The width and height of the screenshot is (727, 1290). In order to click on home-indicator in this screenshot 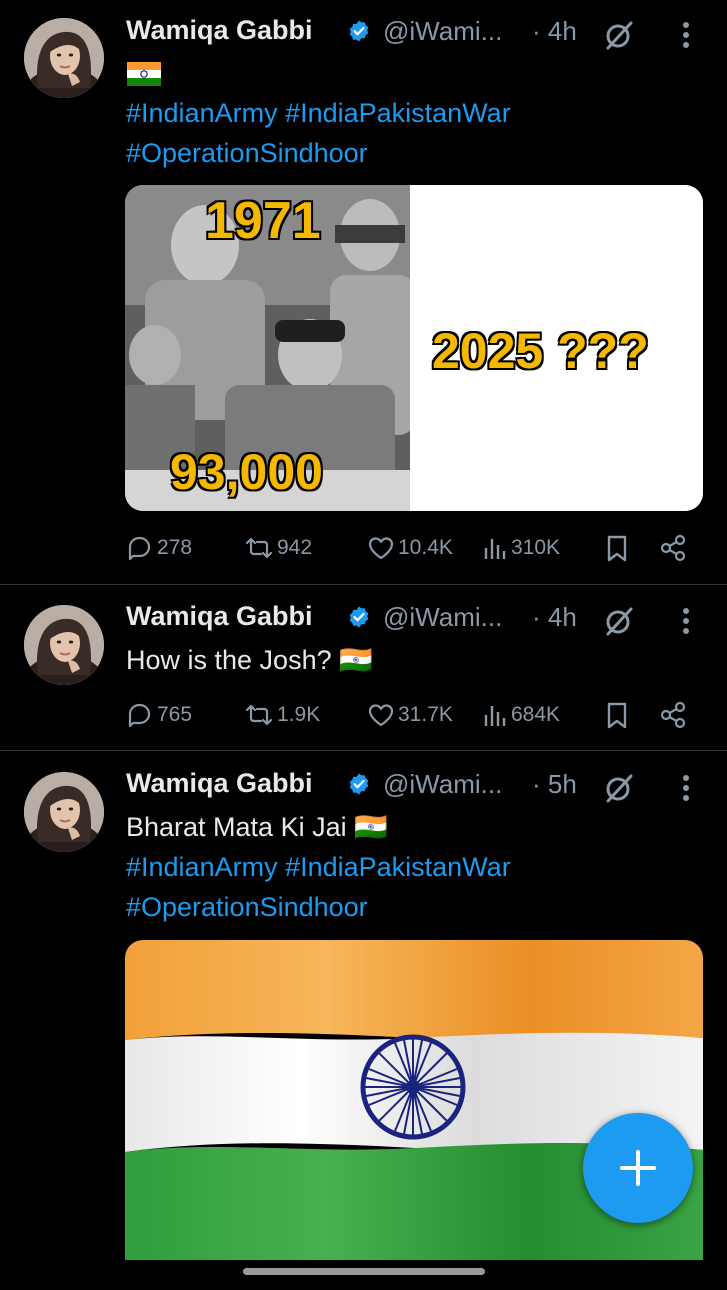, I will do `click(364, 1271)`.